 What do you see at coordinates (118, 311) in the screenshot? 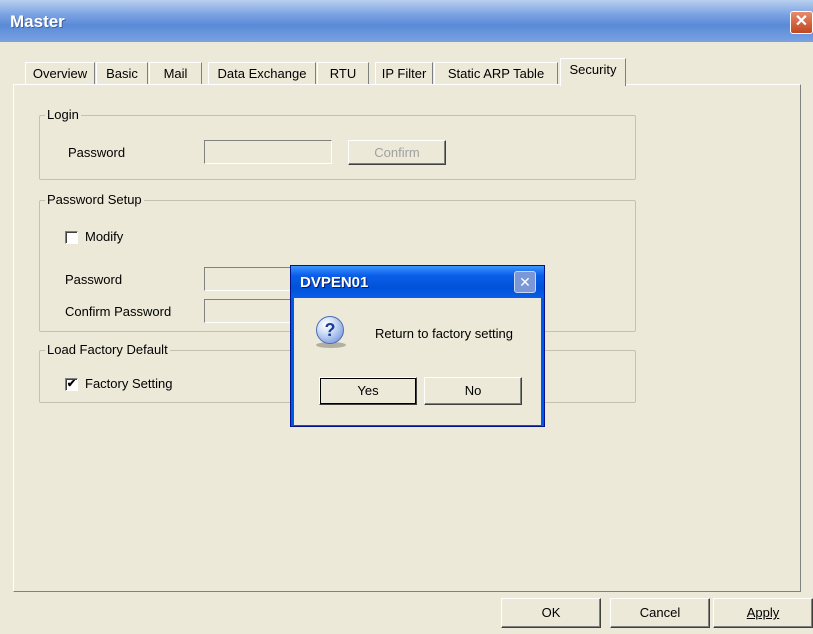
I see `confirm-password-label: Confirm Password` at bounding box center [118, 311].